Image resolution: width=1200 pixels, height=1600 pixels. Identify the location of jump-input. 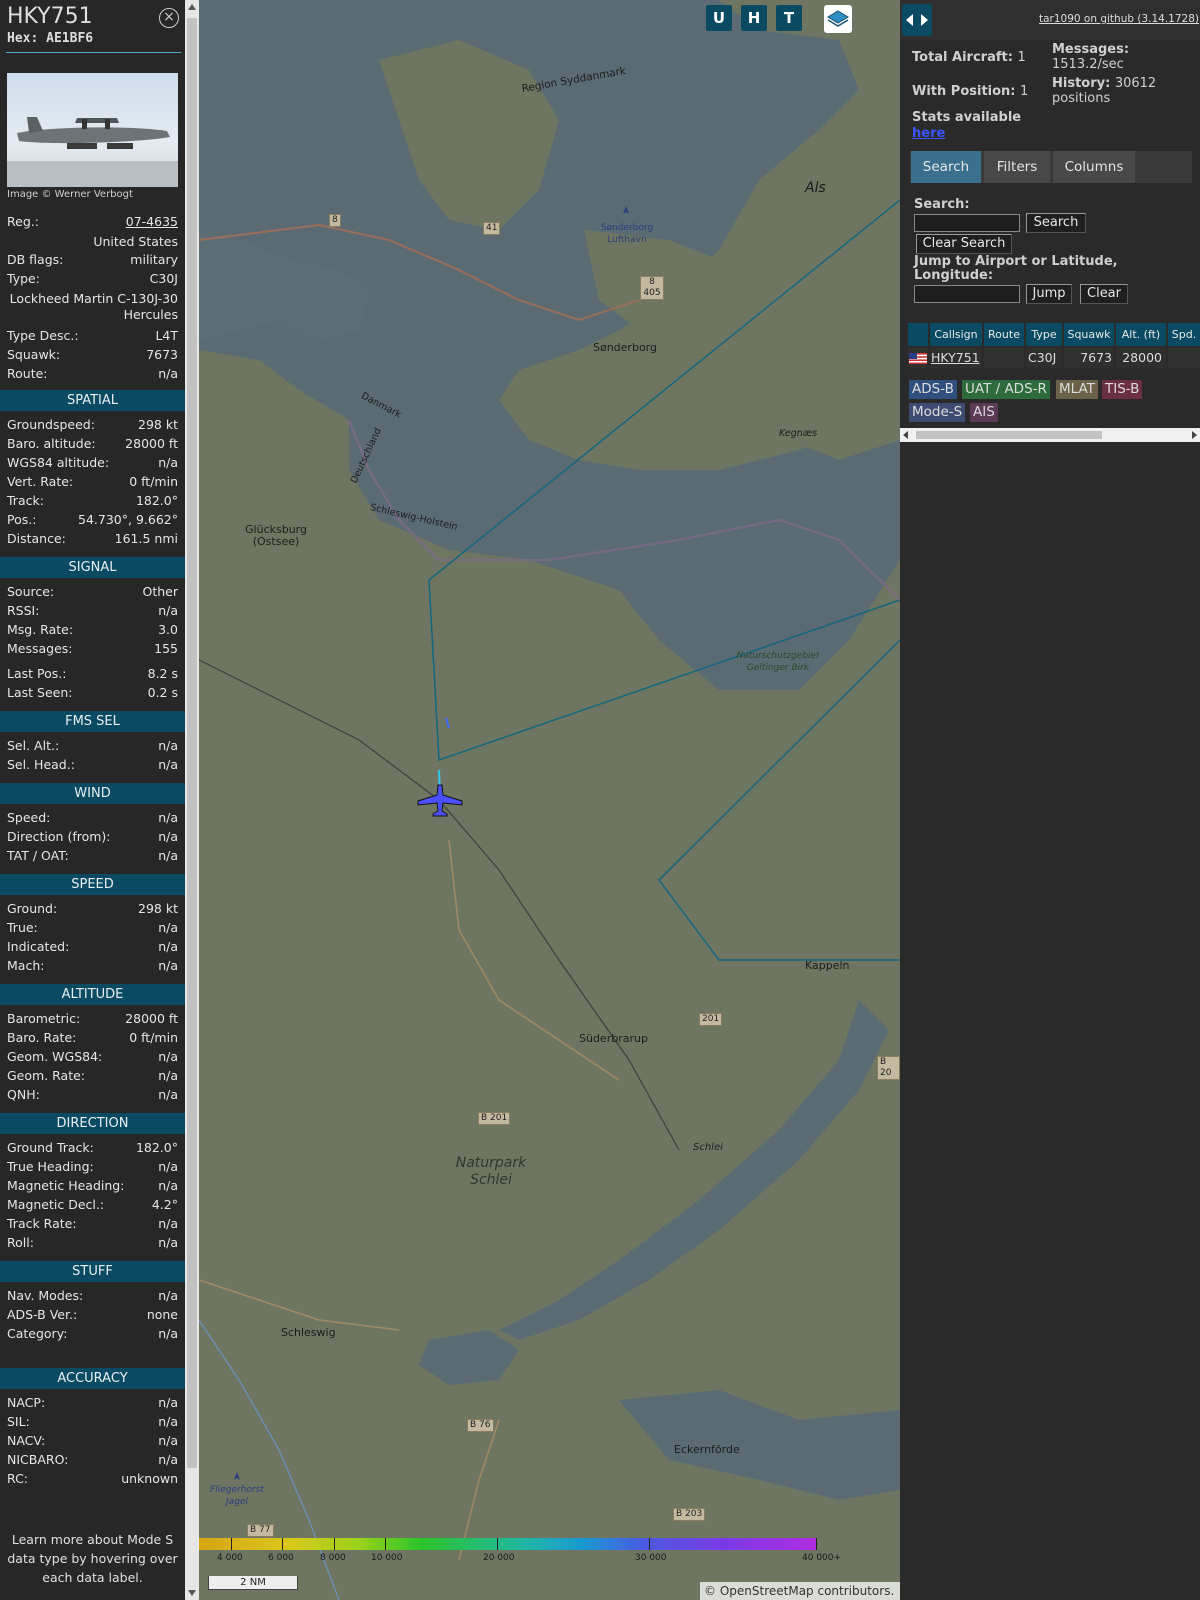
(967, 294).